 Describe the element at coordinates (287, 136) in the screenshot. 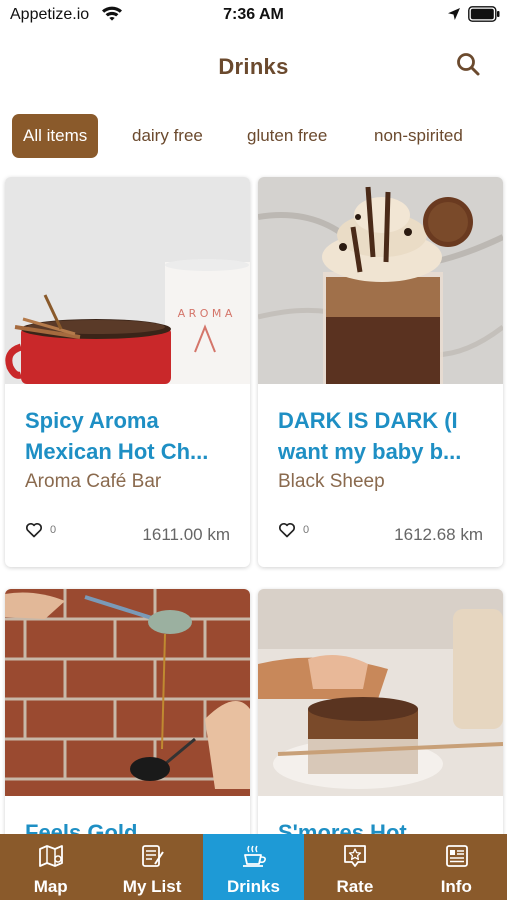

I see `filter-chip-gluten-free: gluten free` at that location.